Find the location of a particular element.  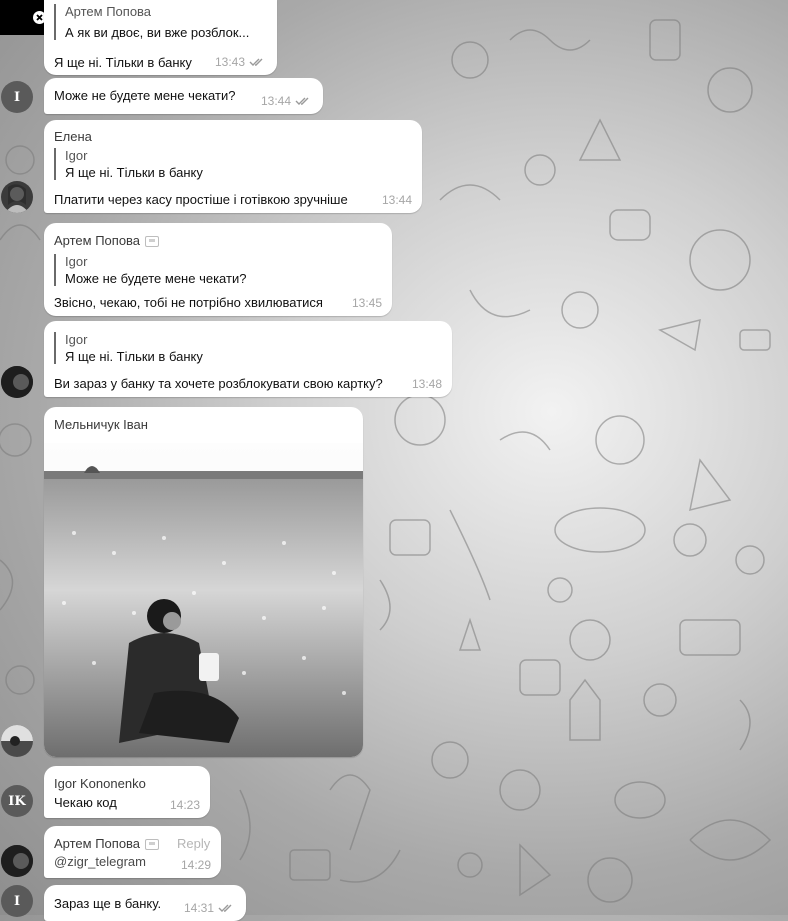

message-bubble: Артем Попова Reply @zigr_telegram 14:29 is located at coordinates (132, 852).